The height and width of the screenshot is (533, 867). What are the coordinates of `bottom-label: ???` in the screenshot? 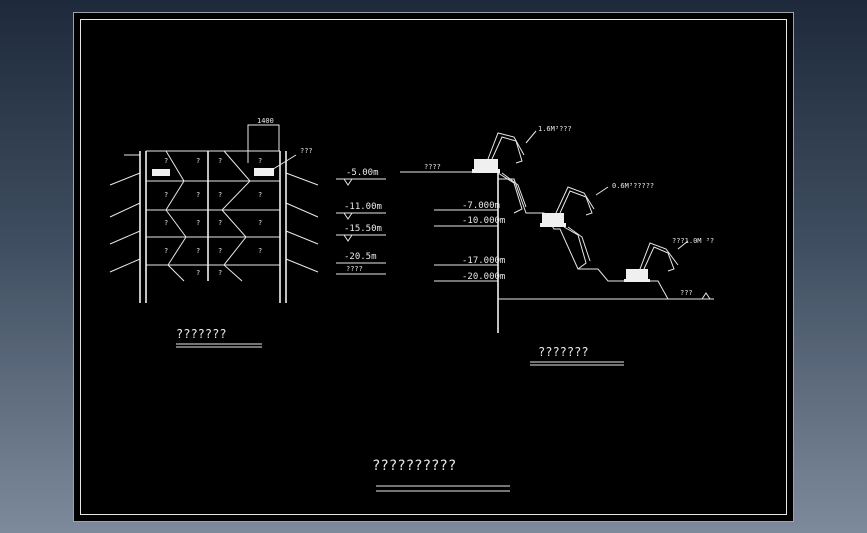 It's located at (686, 293).